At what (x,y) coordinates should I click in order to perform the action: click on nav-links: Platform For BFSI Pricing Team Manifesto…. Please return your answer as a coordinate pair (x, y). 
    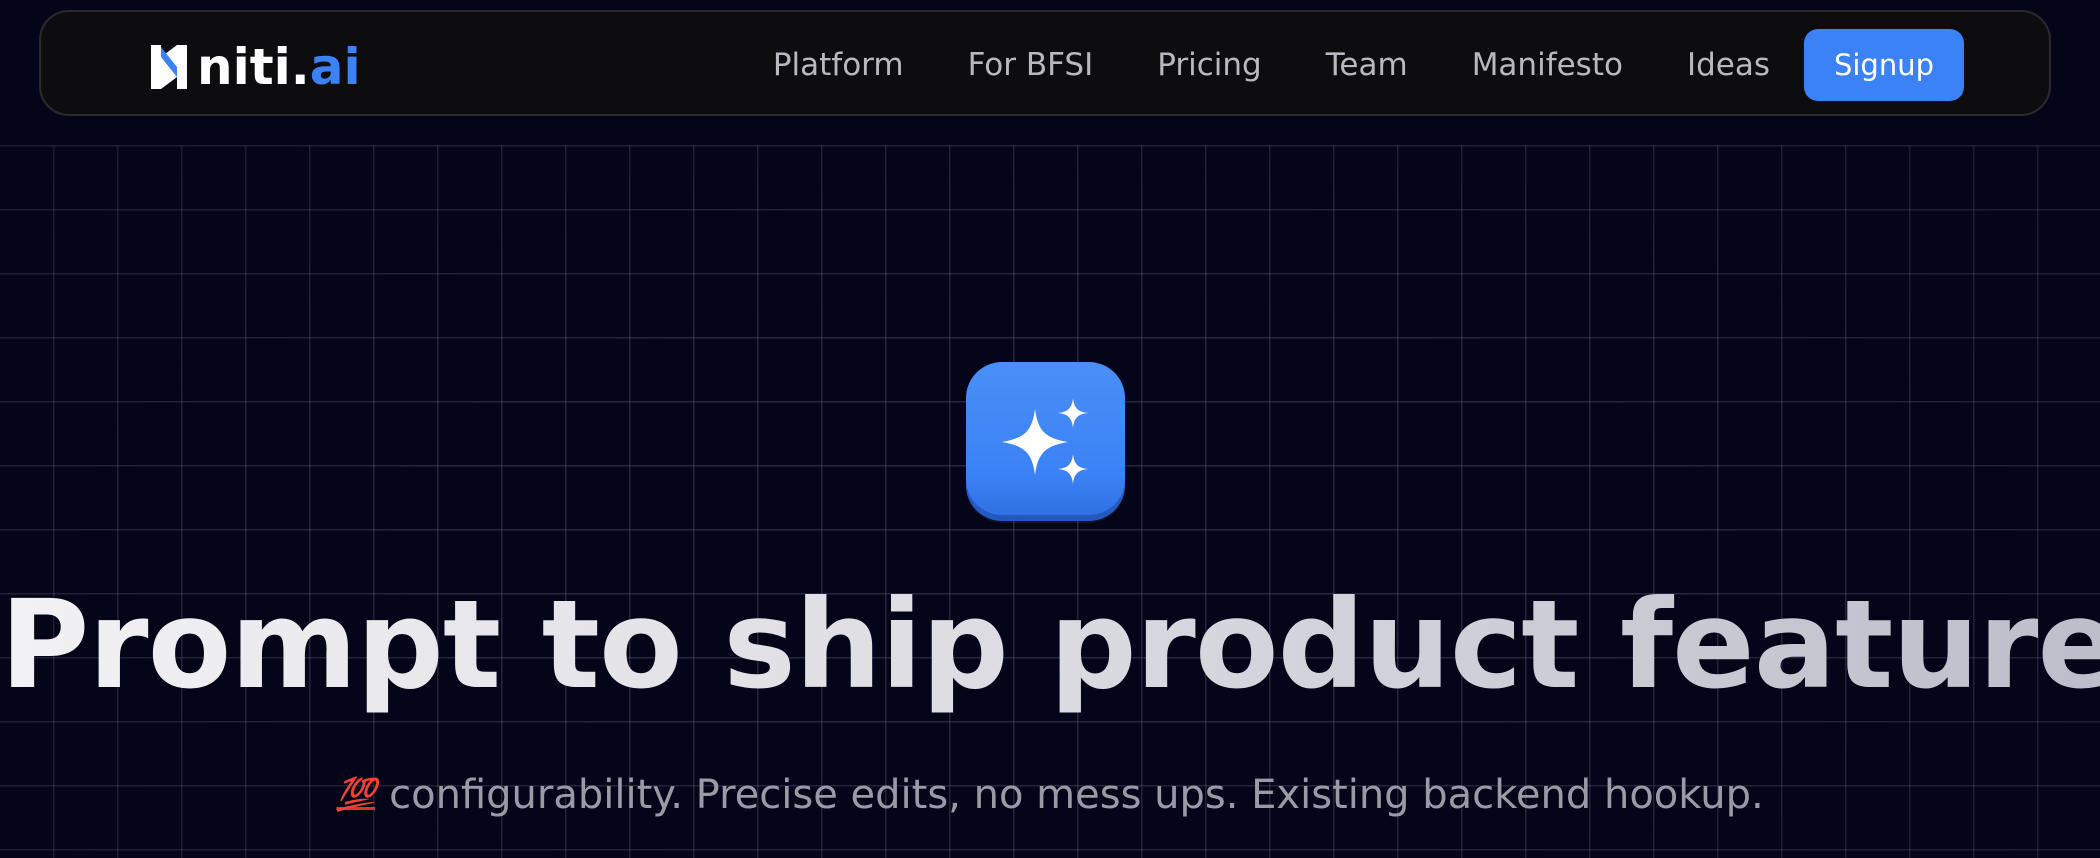
    Looking at the image, I should click on (1411, 65).